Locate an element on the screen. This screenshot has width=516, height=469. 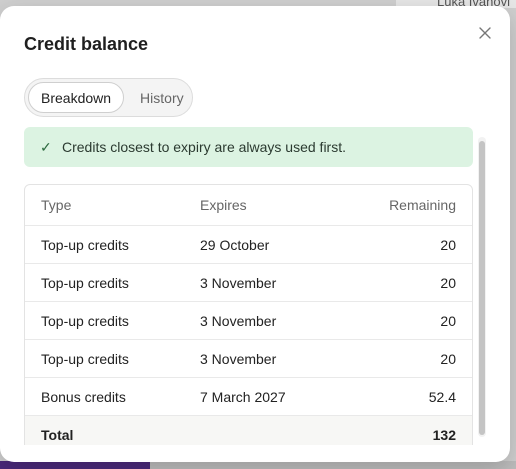
column-header-expires: Expires is located at coordinates (223, 205).